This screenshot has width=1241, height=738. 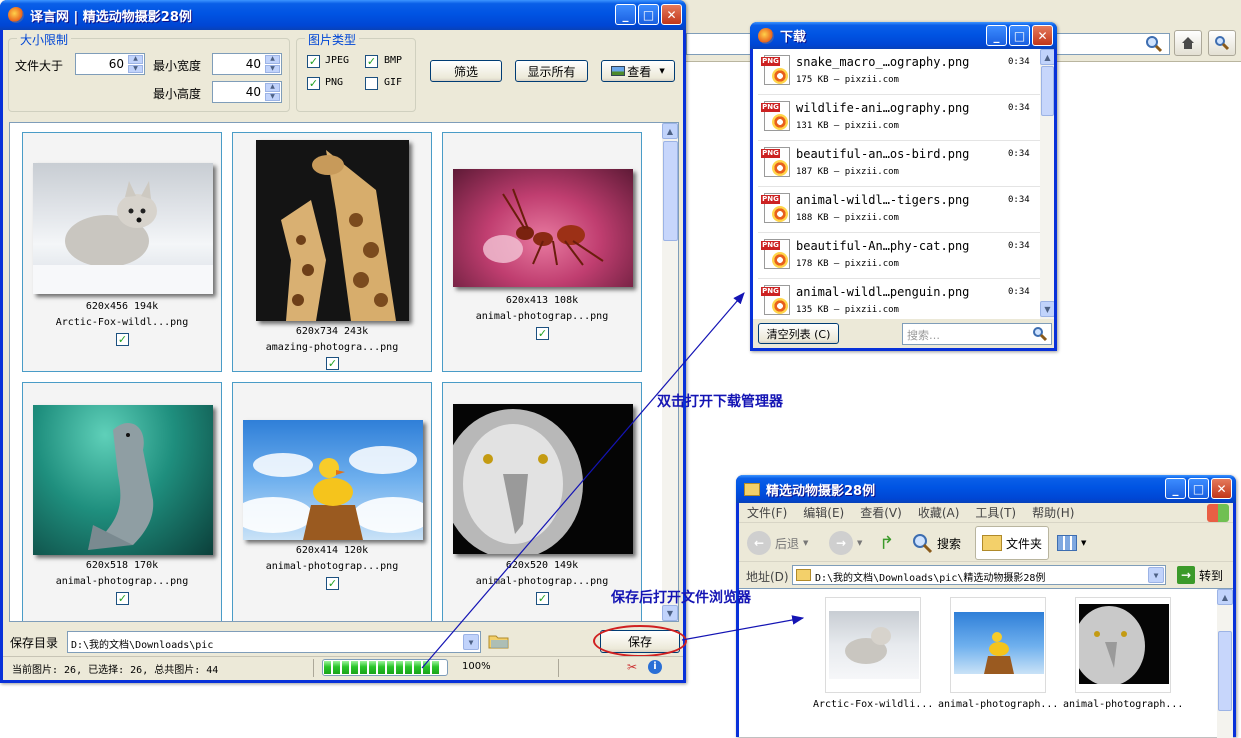 I want to click on annotation-double-click: 双击打开下载管理器, so click(x=720, y=402).